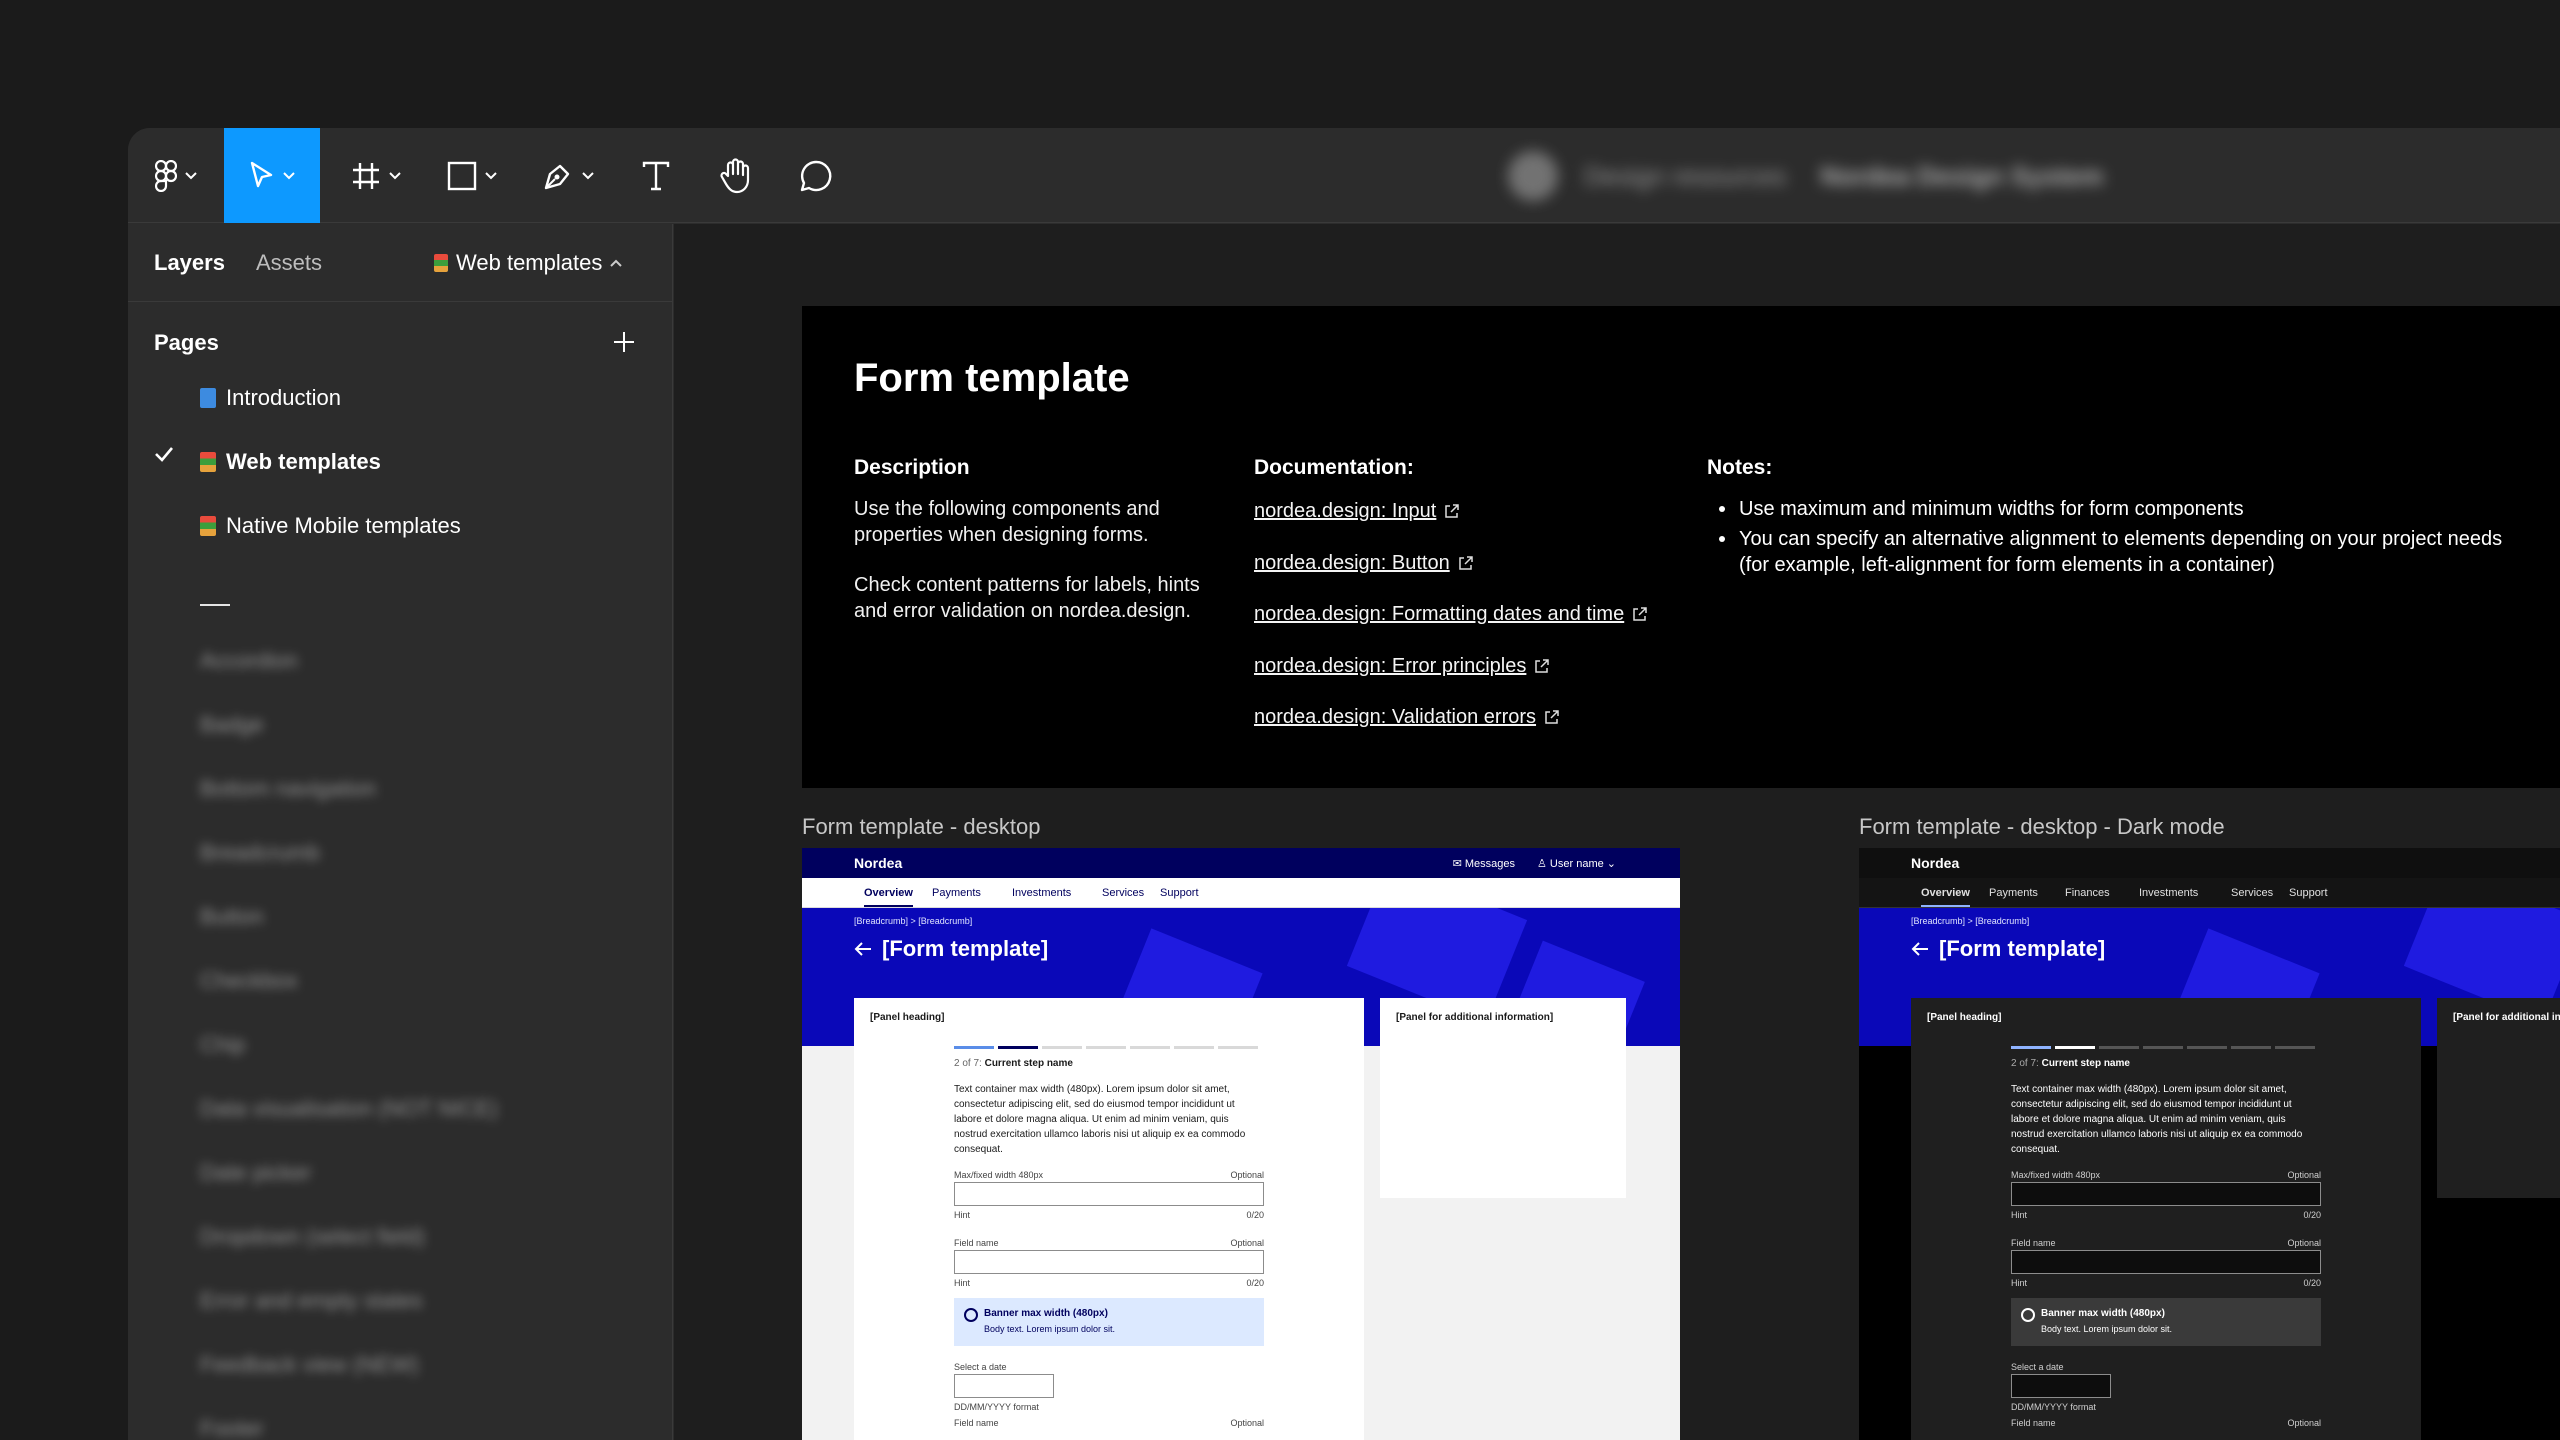 This screenshot has width=2560, height=1440. I want to click on description-heading: Description, so click(912, 467).